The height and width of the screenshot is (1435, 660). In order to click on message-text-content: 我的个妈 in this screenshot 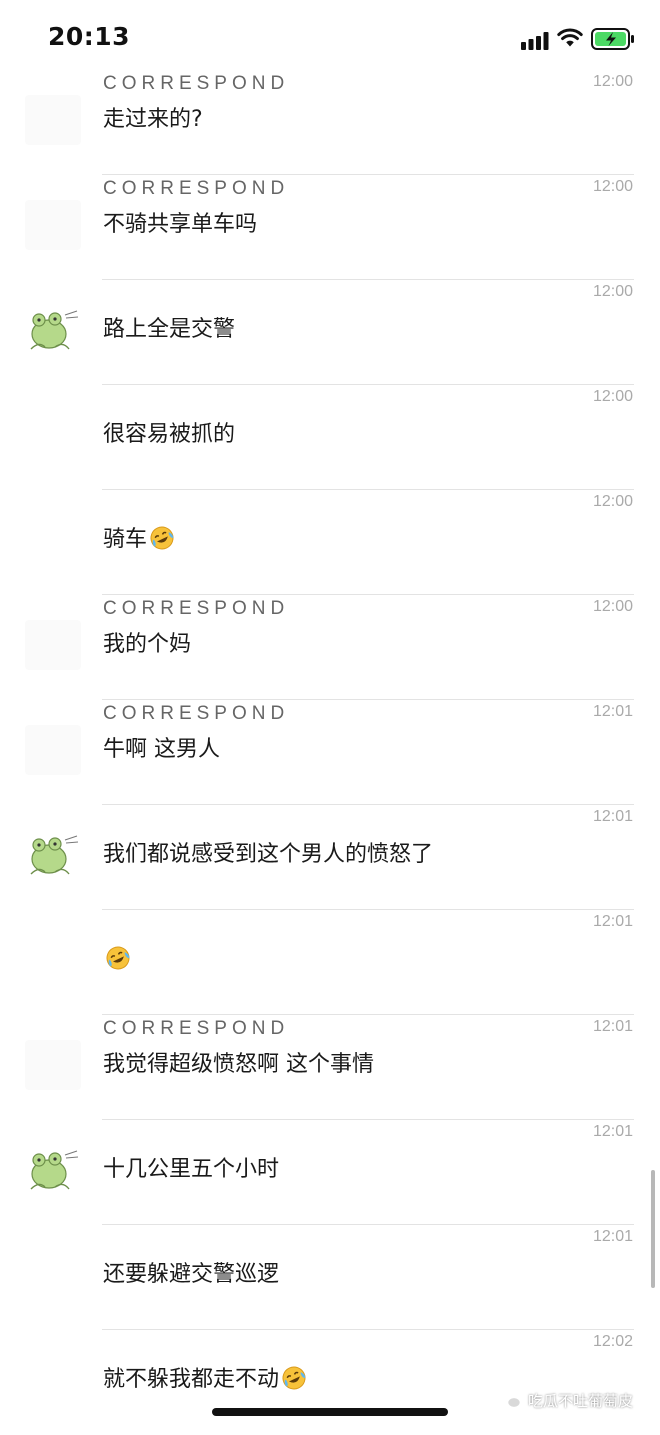, I will do `click(147, 644)`.